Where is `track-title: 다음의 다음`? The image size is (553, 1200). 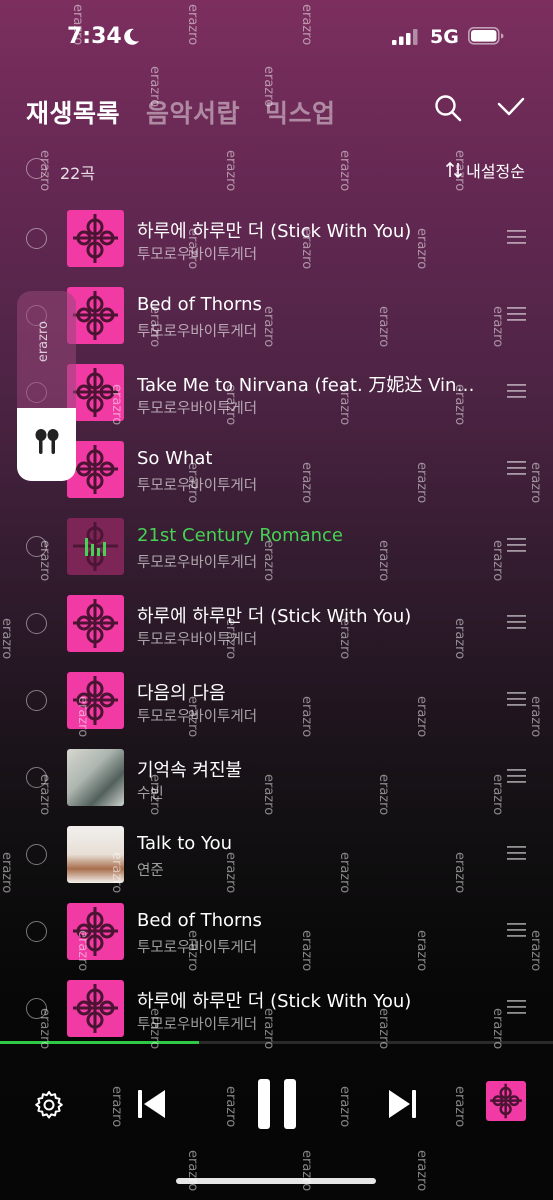 track-title: 다음의 다음 is located at coordinates (181, 693).